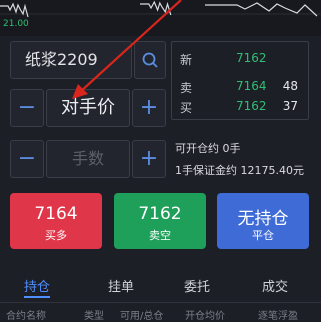  I want to click on quantity-increase-button: +, so click(149, 159).